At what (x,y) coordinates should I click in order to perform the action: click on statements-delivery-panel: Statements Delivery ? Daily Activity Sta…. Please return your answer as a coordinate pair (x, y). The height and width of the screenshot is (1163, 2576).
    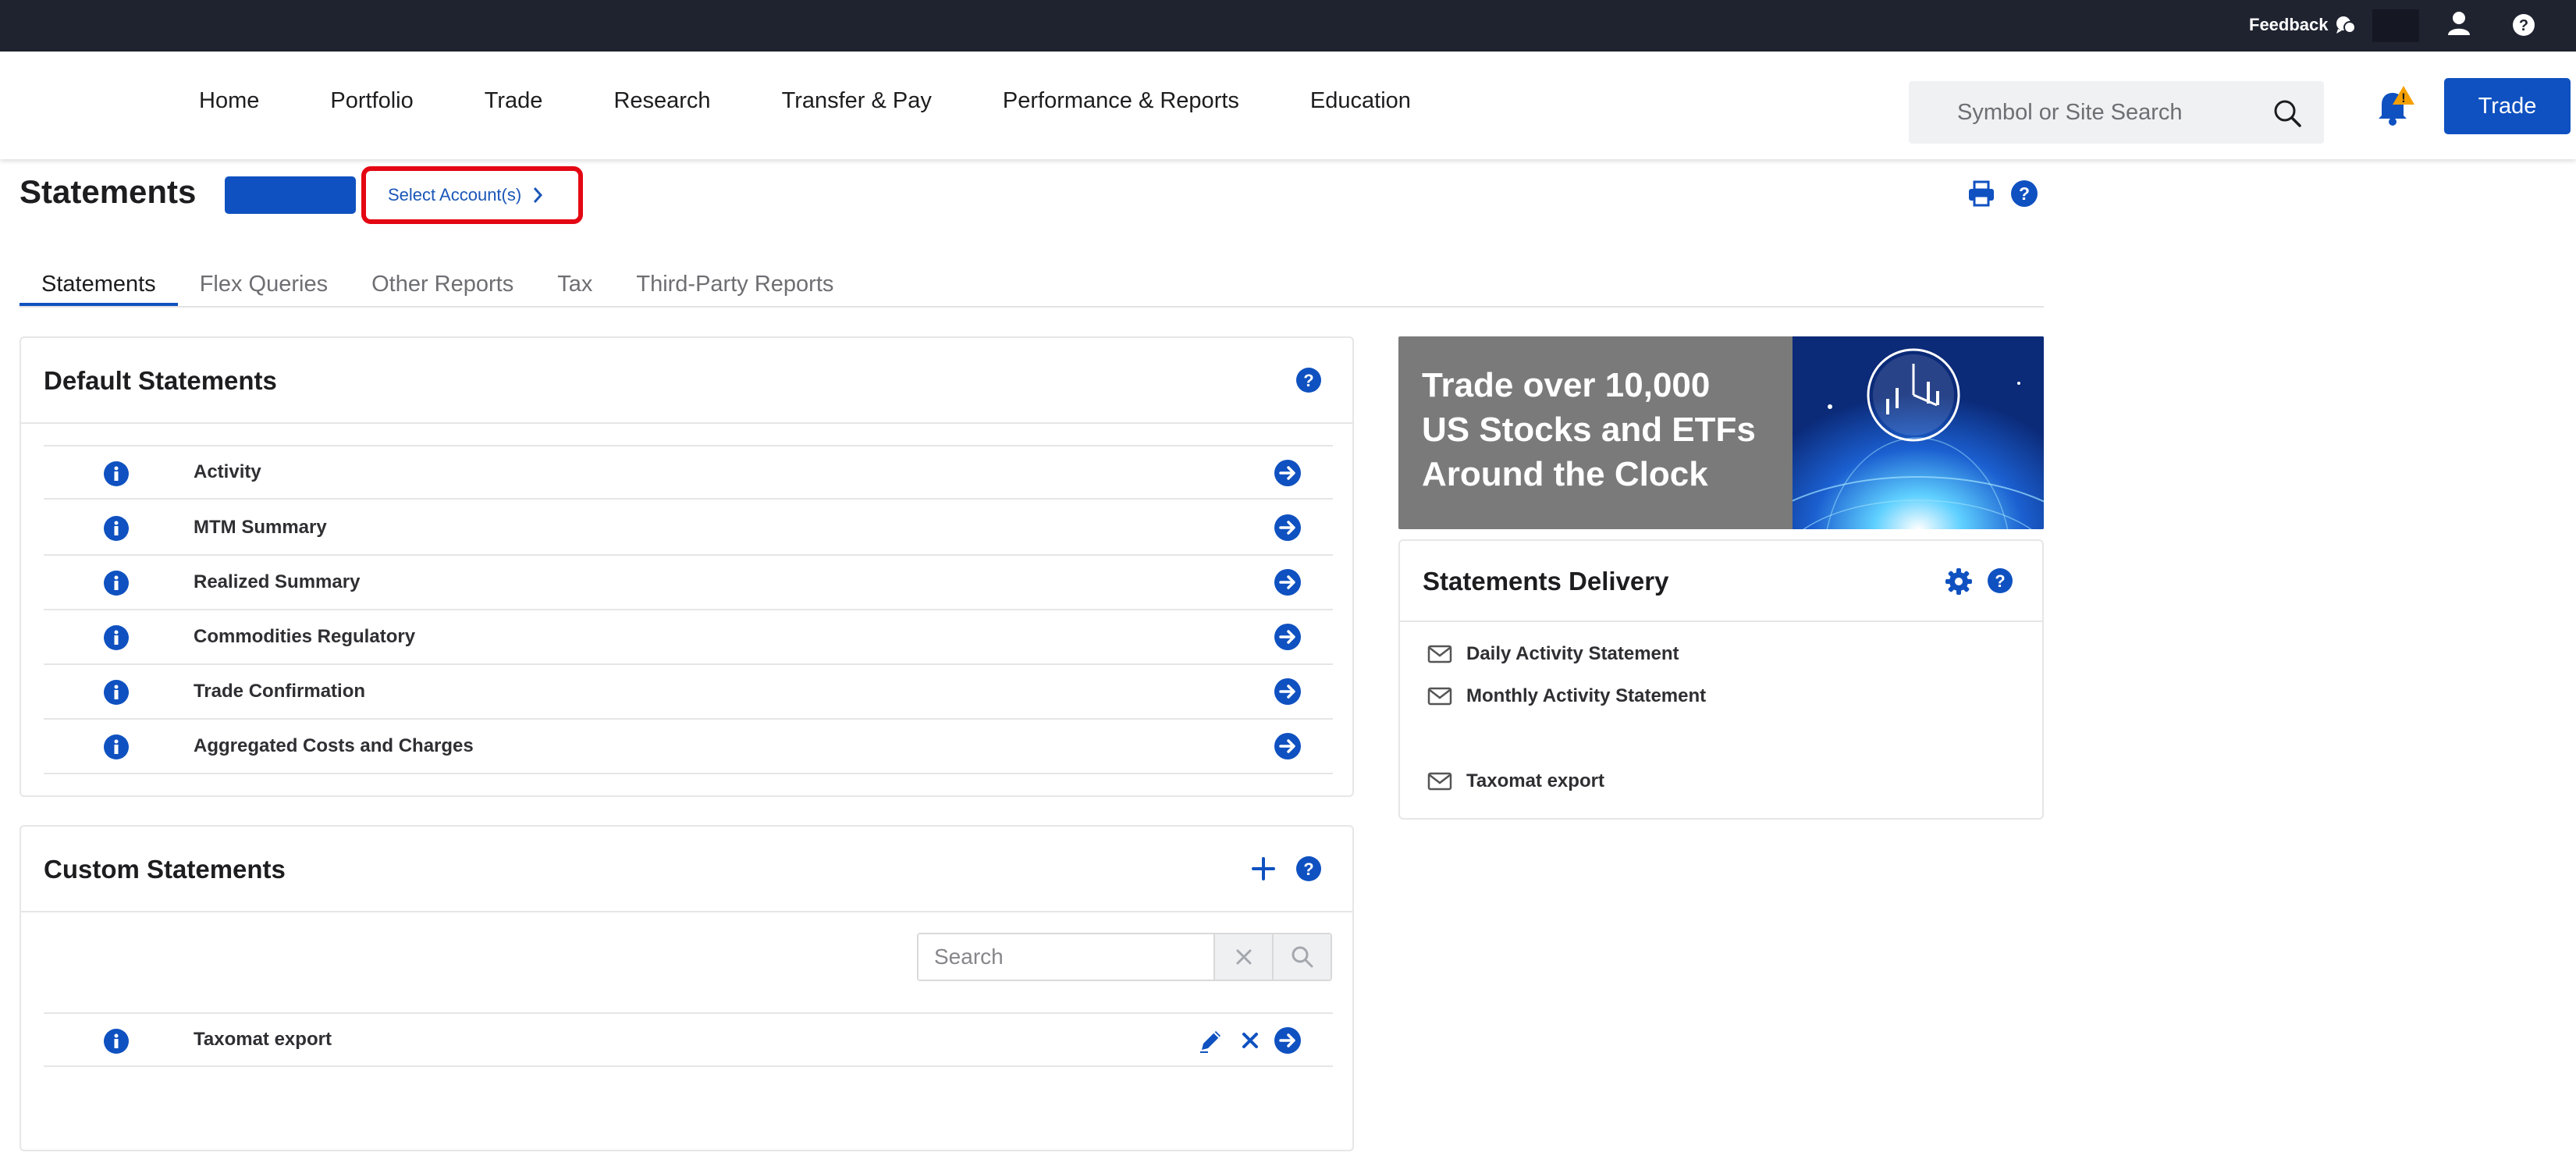
    Looking at the image, I should click on (1721, 679).